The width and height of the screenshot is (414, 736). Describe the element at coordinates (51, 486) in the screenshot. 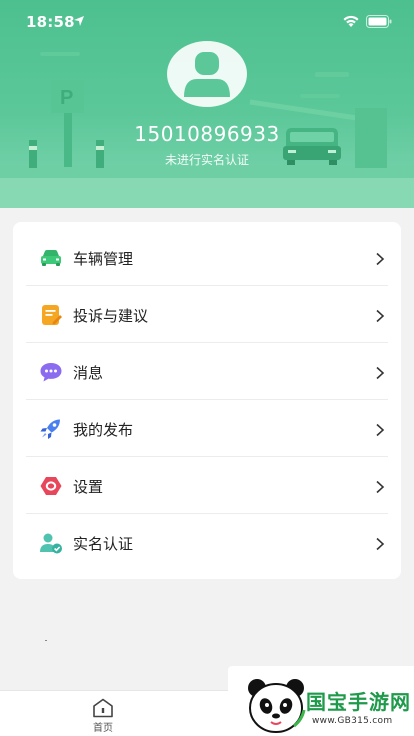

I see `settings-icon` at that location.